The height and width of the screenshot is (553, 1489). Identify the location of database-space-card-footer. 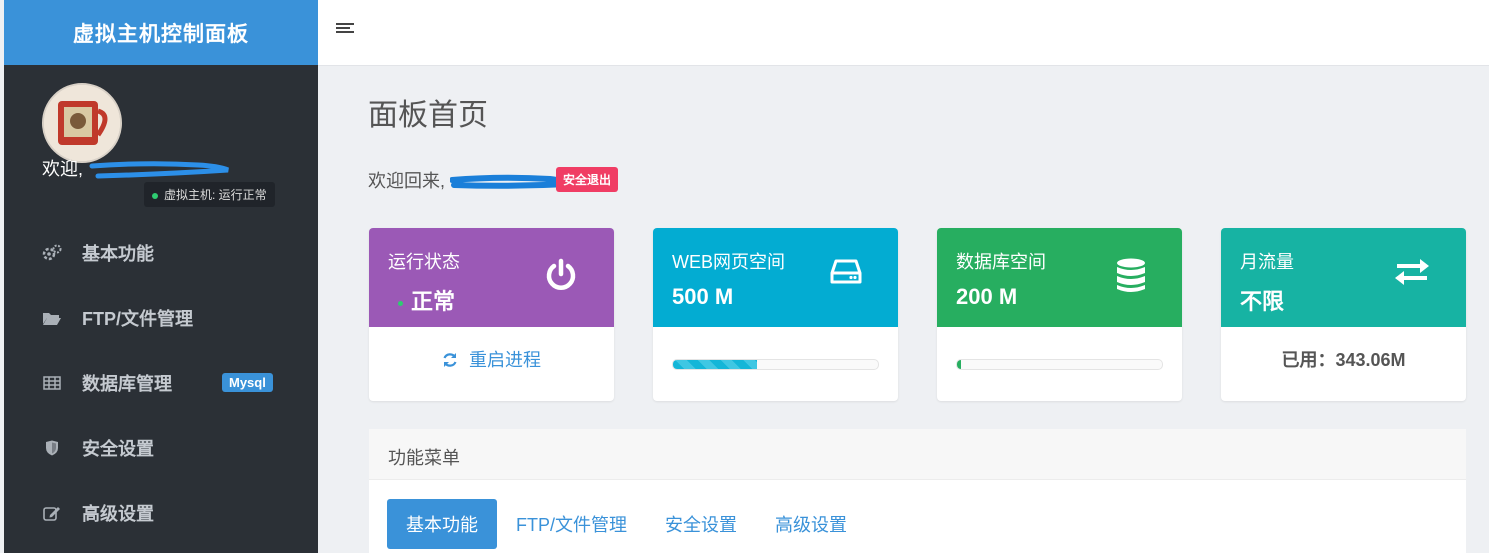
(1059, 364).